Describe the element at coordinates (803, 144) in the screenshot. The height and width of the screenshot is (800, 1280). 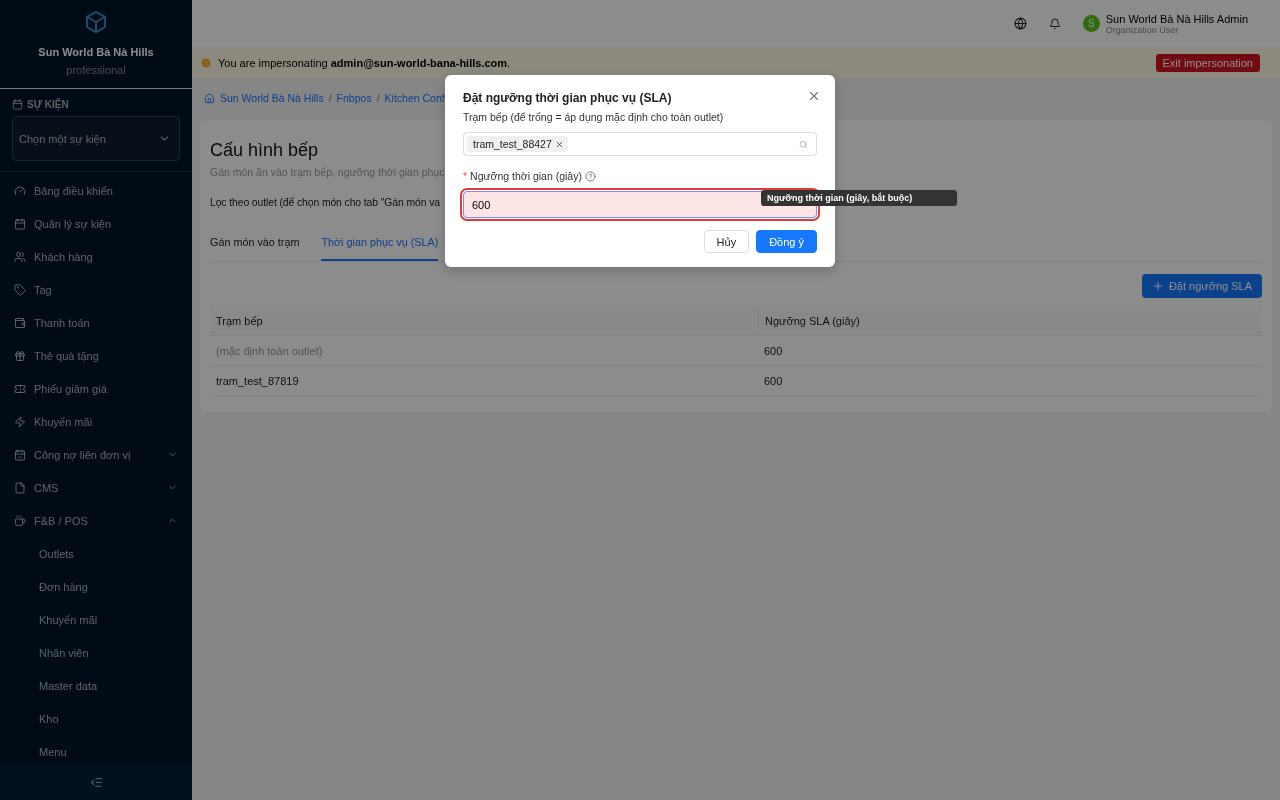
I see `search-icon` at that location.